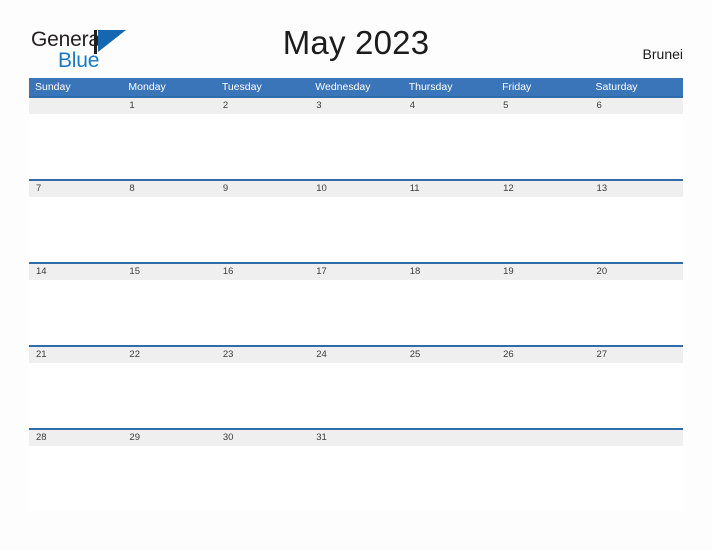 The width and height of the screenshot is (712, 550). I want to click on week-row: 1 2 3 4 5 6, so click(356, 137).